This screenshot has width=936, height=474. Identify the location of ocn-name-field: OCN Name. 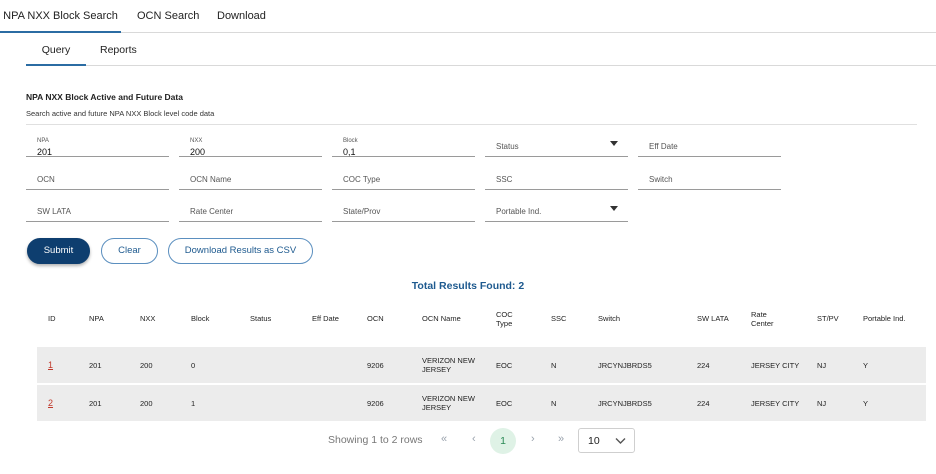
(250, 177).